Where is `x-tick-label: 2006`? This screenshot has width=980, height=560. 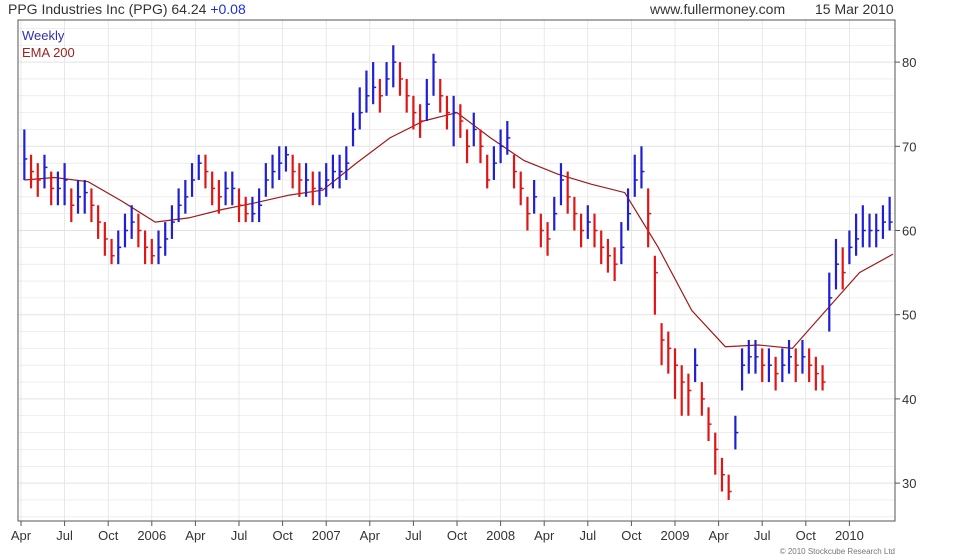 x-tick-label: 2006 is located at coordinates (151, 535).